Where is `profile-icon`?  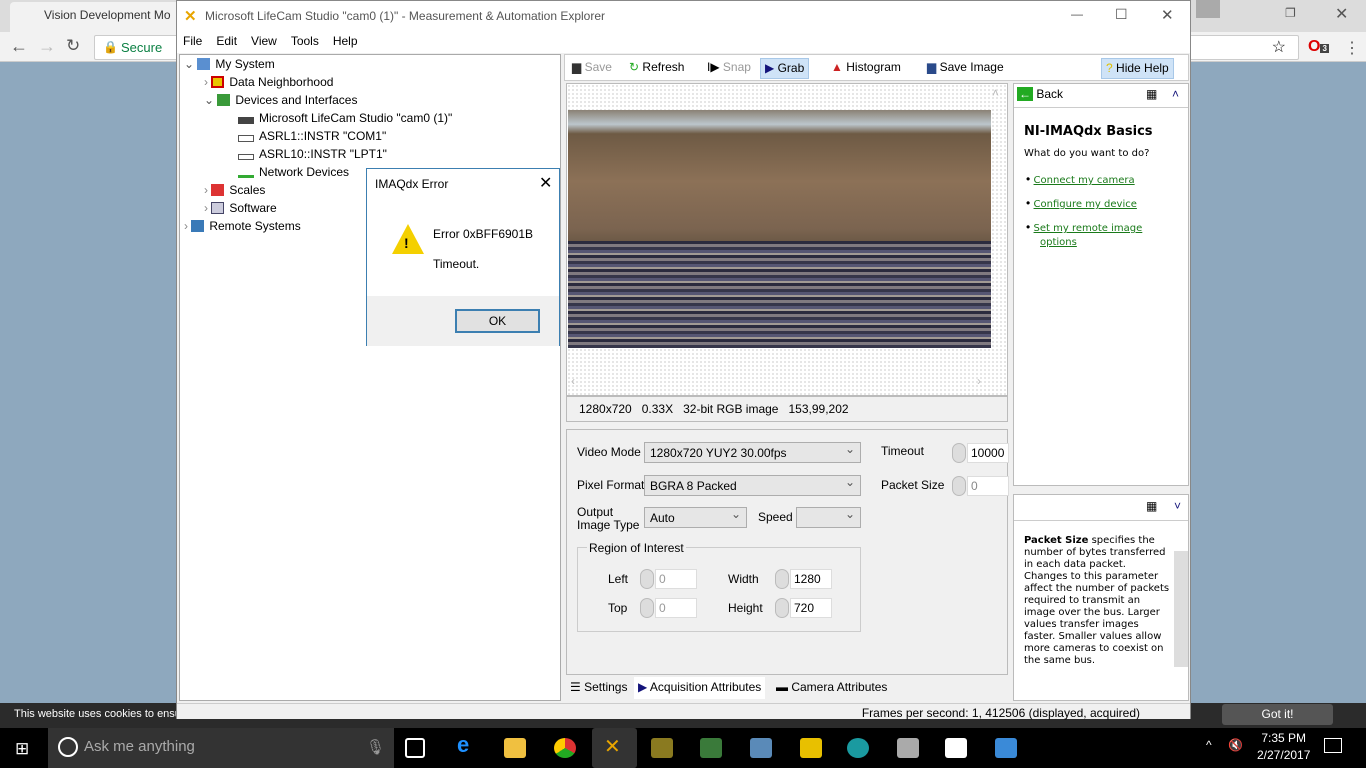 profile-icon is located at coordinates (1208, 9).